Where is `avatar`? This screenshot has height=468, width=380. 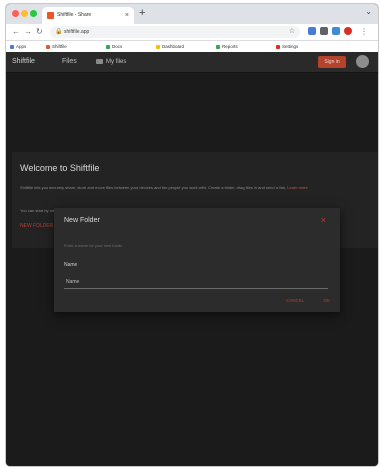
avatar is located at coordinates (362, 61).